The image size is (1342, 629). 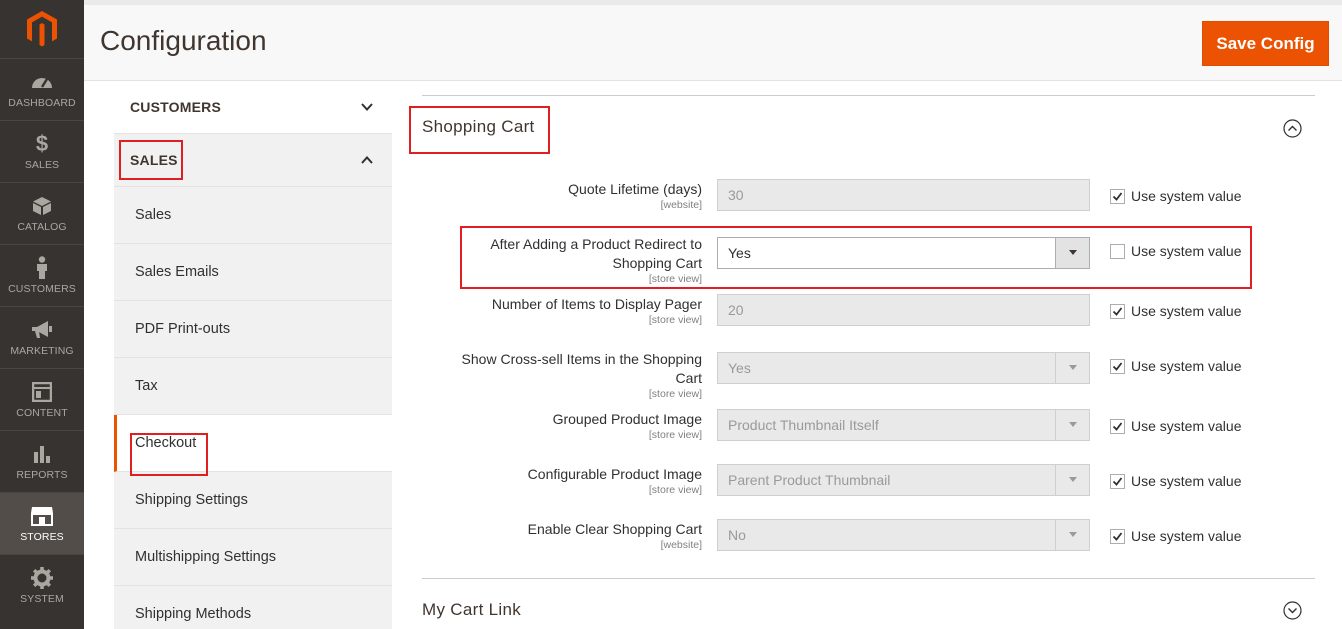 I want to click on field-label-text: Grouped Product Image, so click(x=627, y=419).